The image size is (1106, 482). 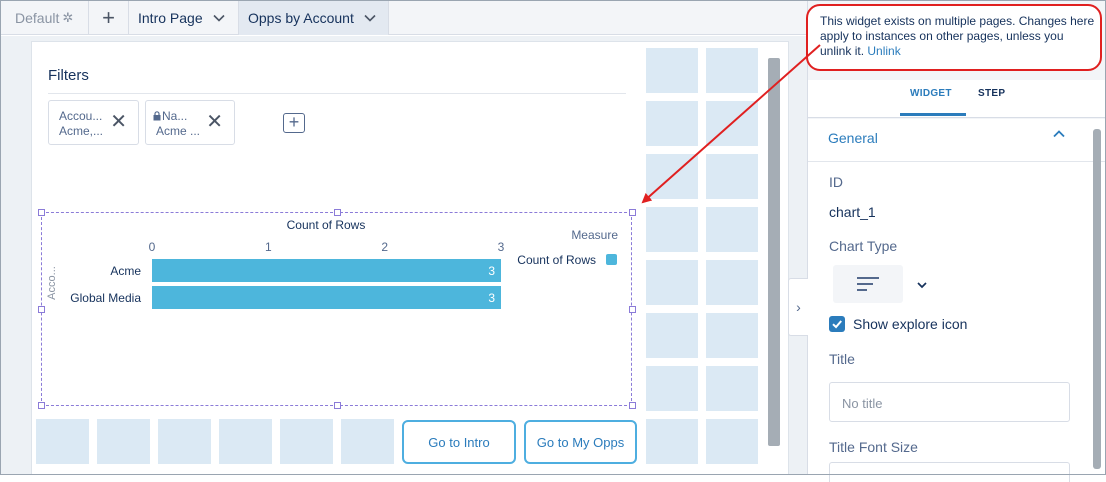 What do you see at coordinates (294, 123) in the screenshot?
I see `add-filter-button: +` at bounding box center [294, 123].